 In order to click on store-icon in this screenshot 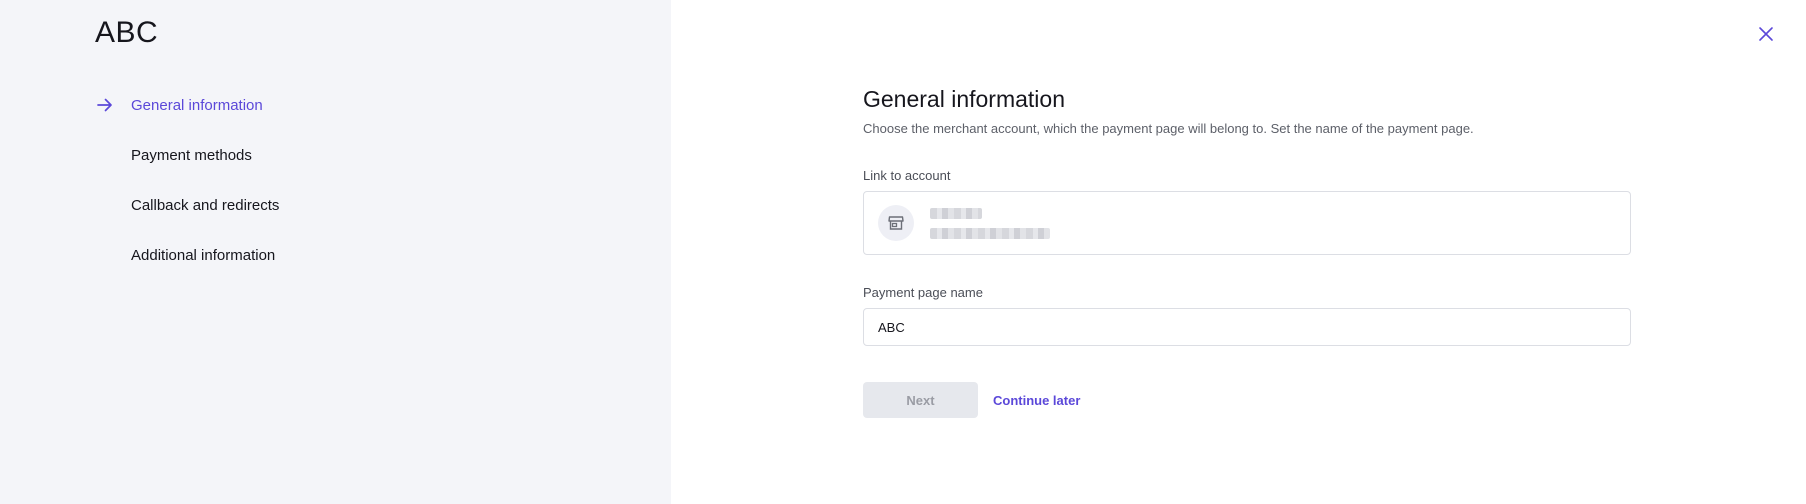, I will do `click(896, 223)`.